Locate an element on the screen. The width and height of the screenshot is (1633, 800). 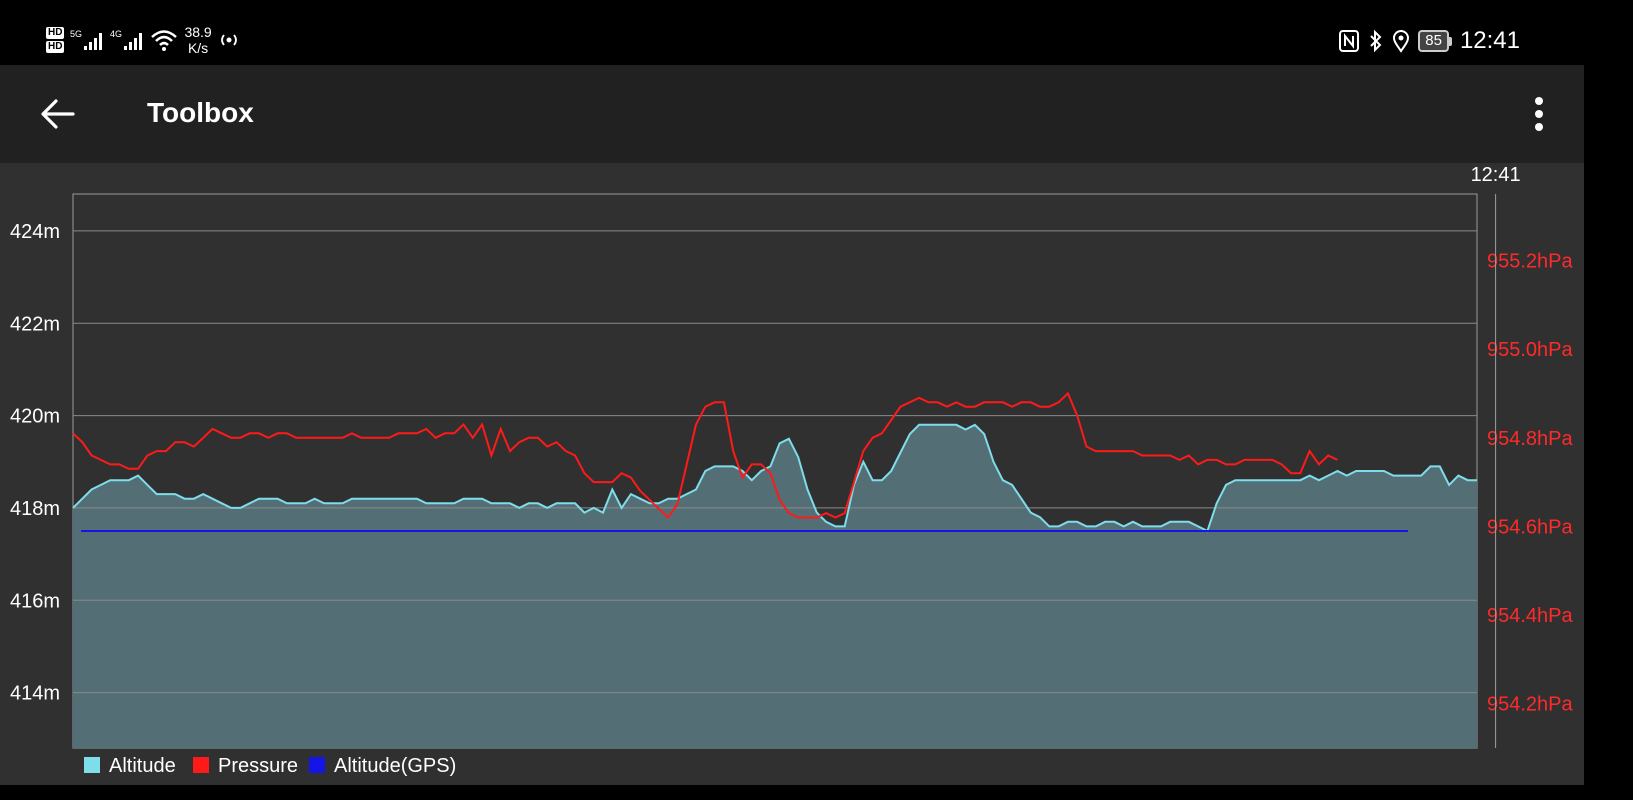
sim-indicators: HD HD is located at coordinates (55, 40).